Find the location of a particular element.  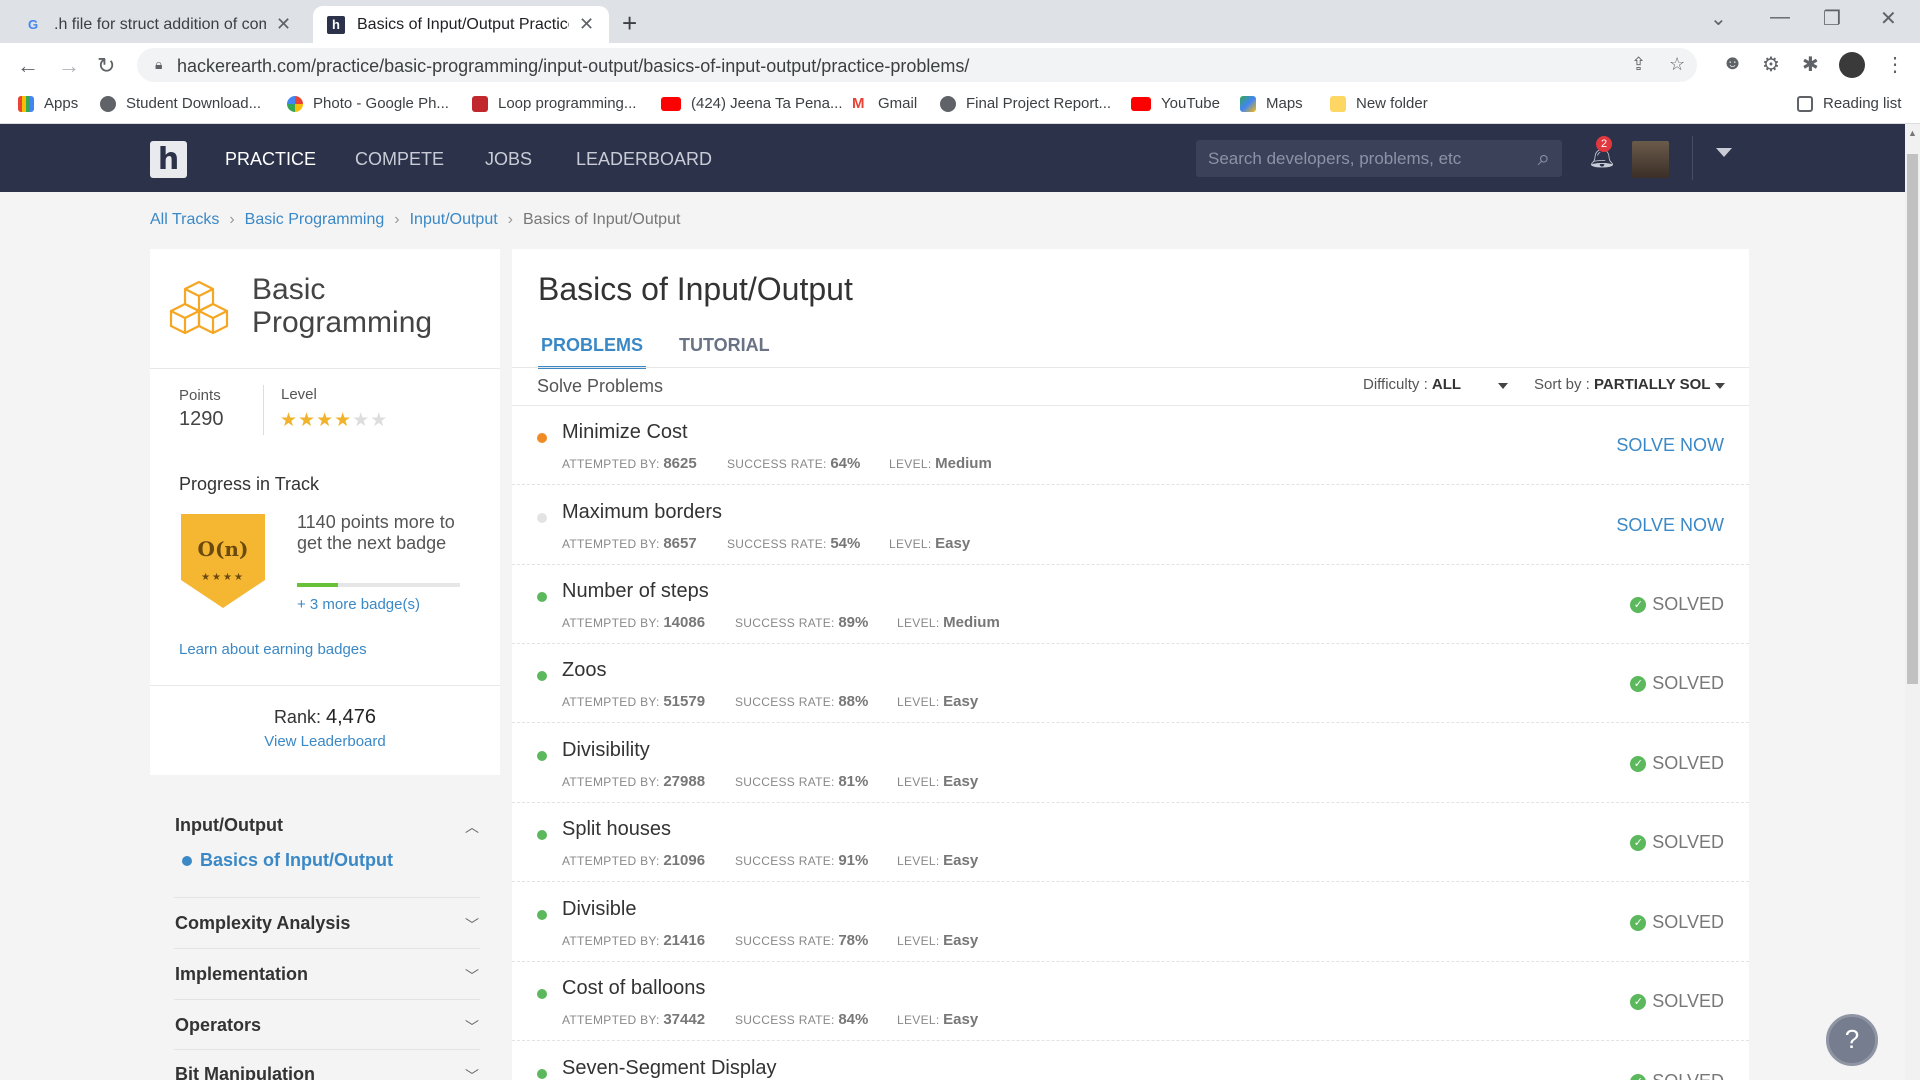

reading-list: Reading list is located at coordinates (1849, 103).